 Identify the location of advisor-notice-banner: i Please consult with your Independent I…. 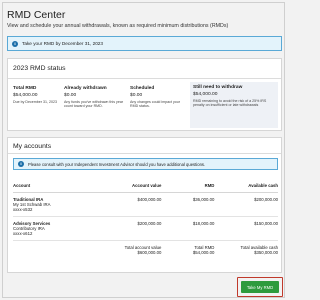
(145, 164).